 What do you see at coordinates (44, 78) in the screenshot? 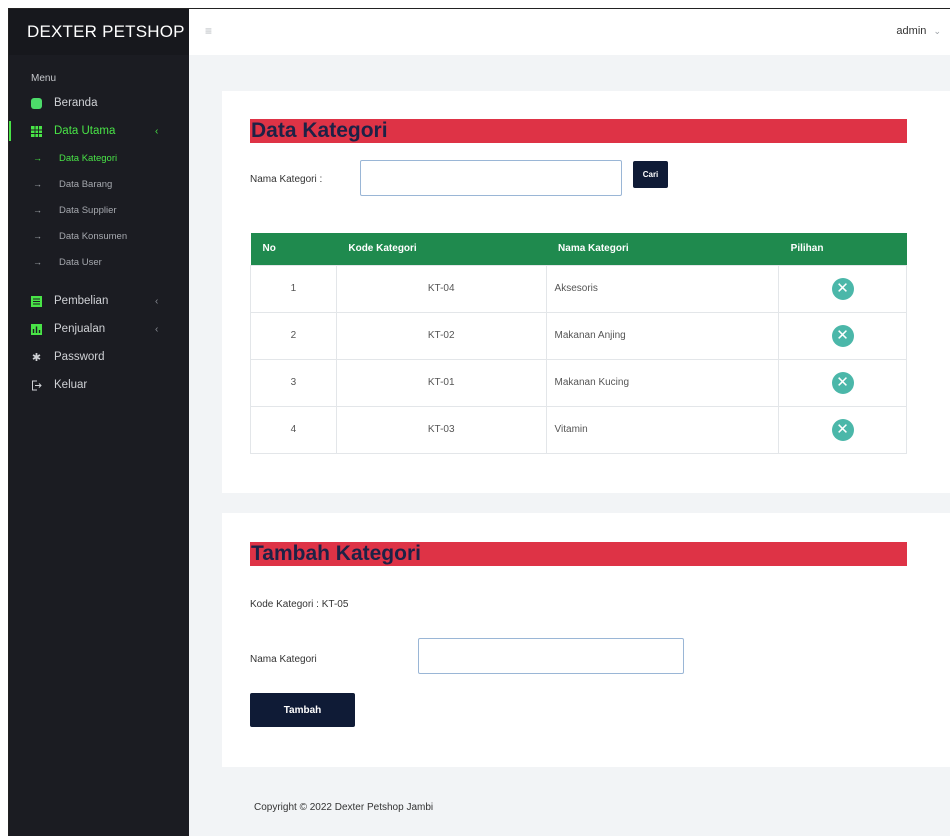
I see `menu-title: Menu` at bounding box center [44, 78].